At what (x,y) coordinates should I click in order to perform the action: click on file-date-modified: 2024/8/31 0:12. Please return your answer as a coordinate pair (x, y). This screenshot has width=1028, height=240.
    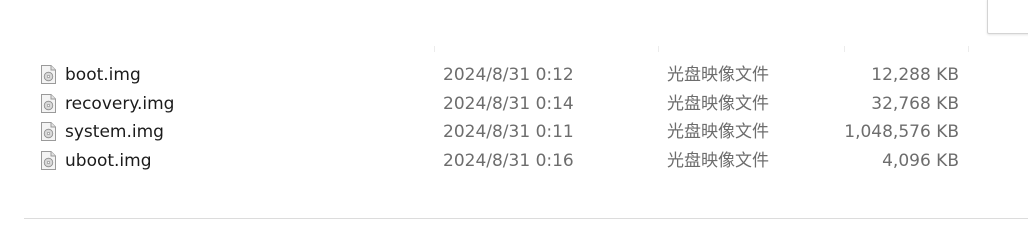
    Looking at the image, I should click on (508, 75).